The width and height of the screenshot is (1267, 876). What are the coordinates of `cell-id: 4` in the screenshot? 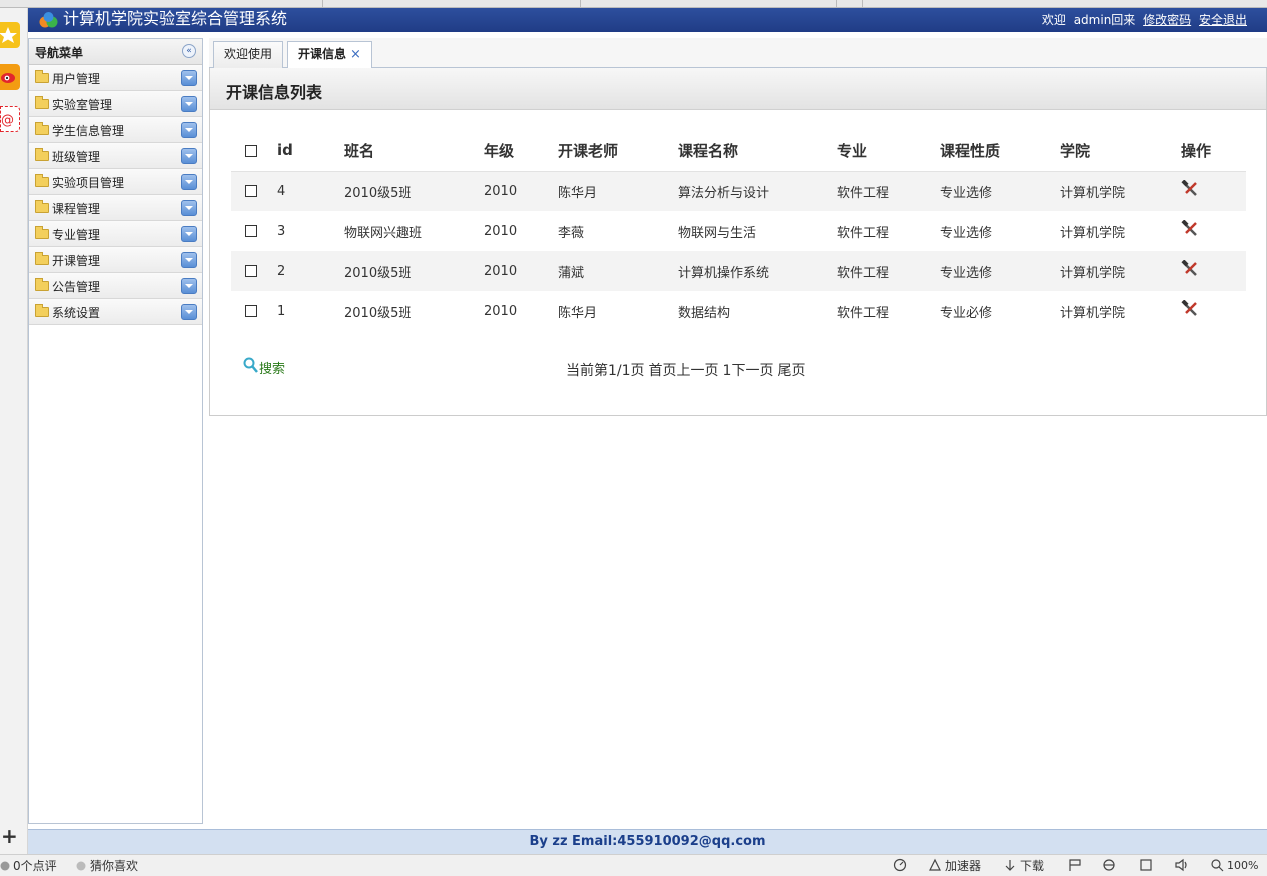 It's located at (310, 191).